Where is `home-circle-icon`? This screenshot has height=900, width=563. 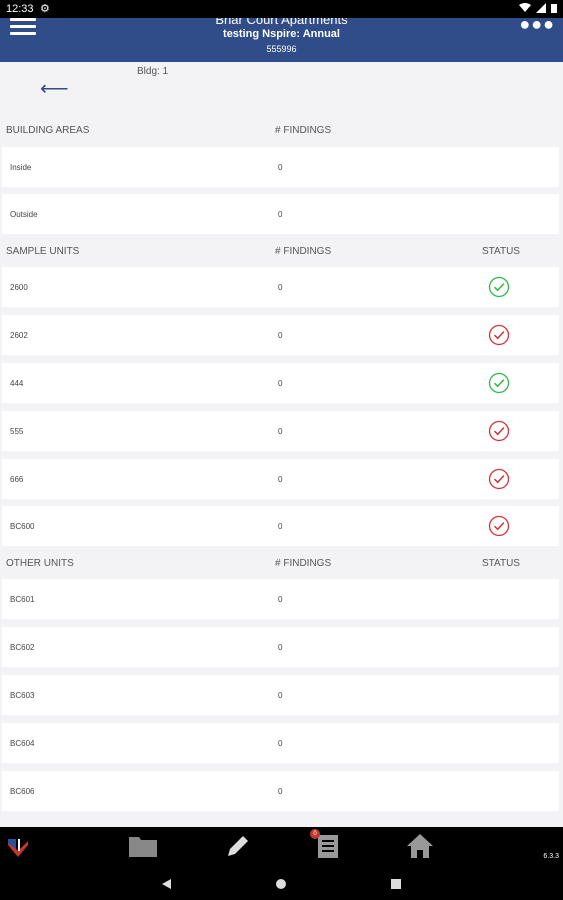 home-circle-icon is located at coordinates (281, 884).